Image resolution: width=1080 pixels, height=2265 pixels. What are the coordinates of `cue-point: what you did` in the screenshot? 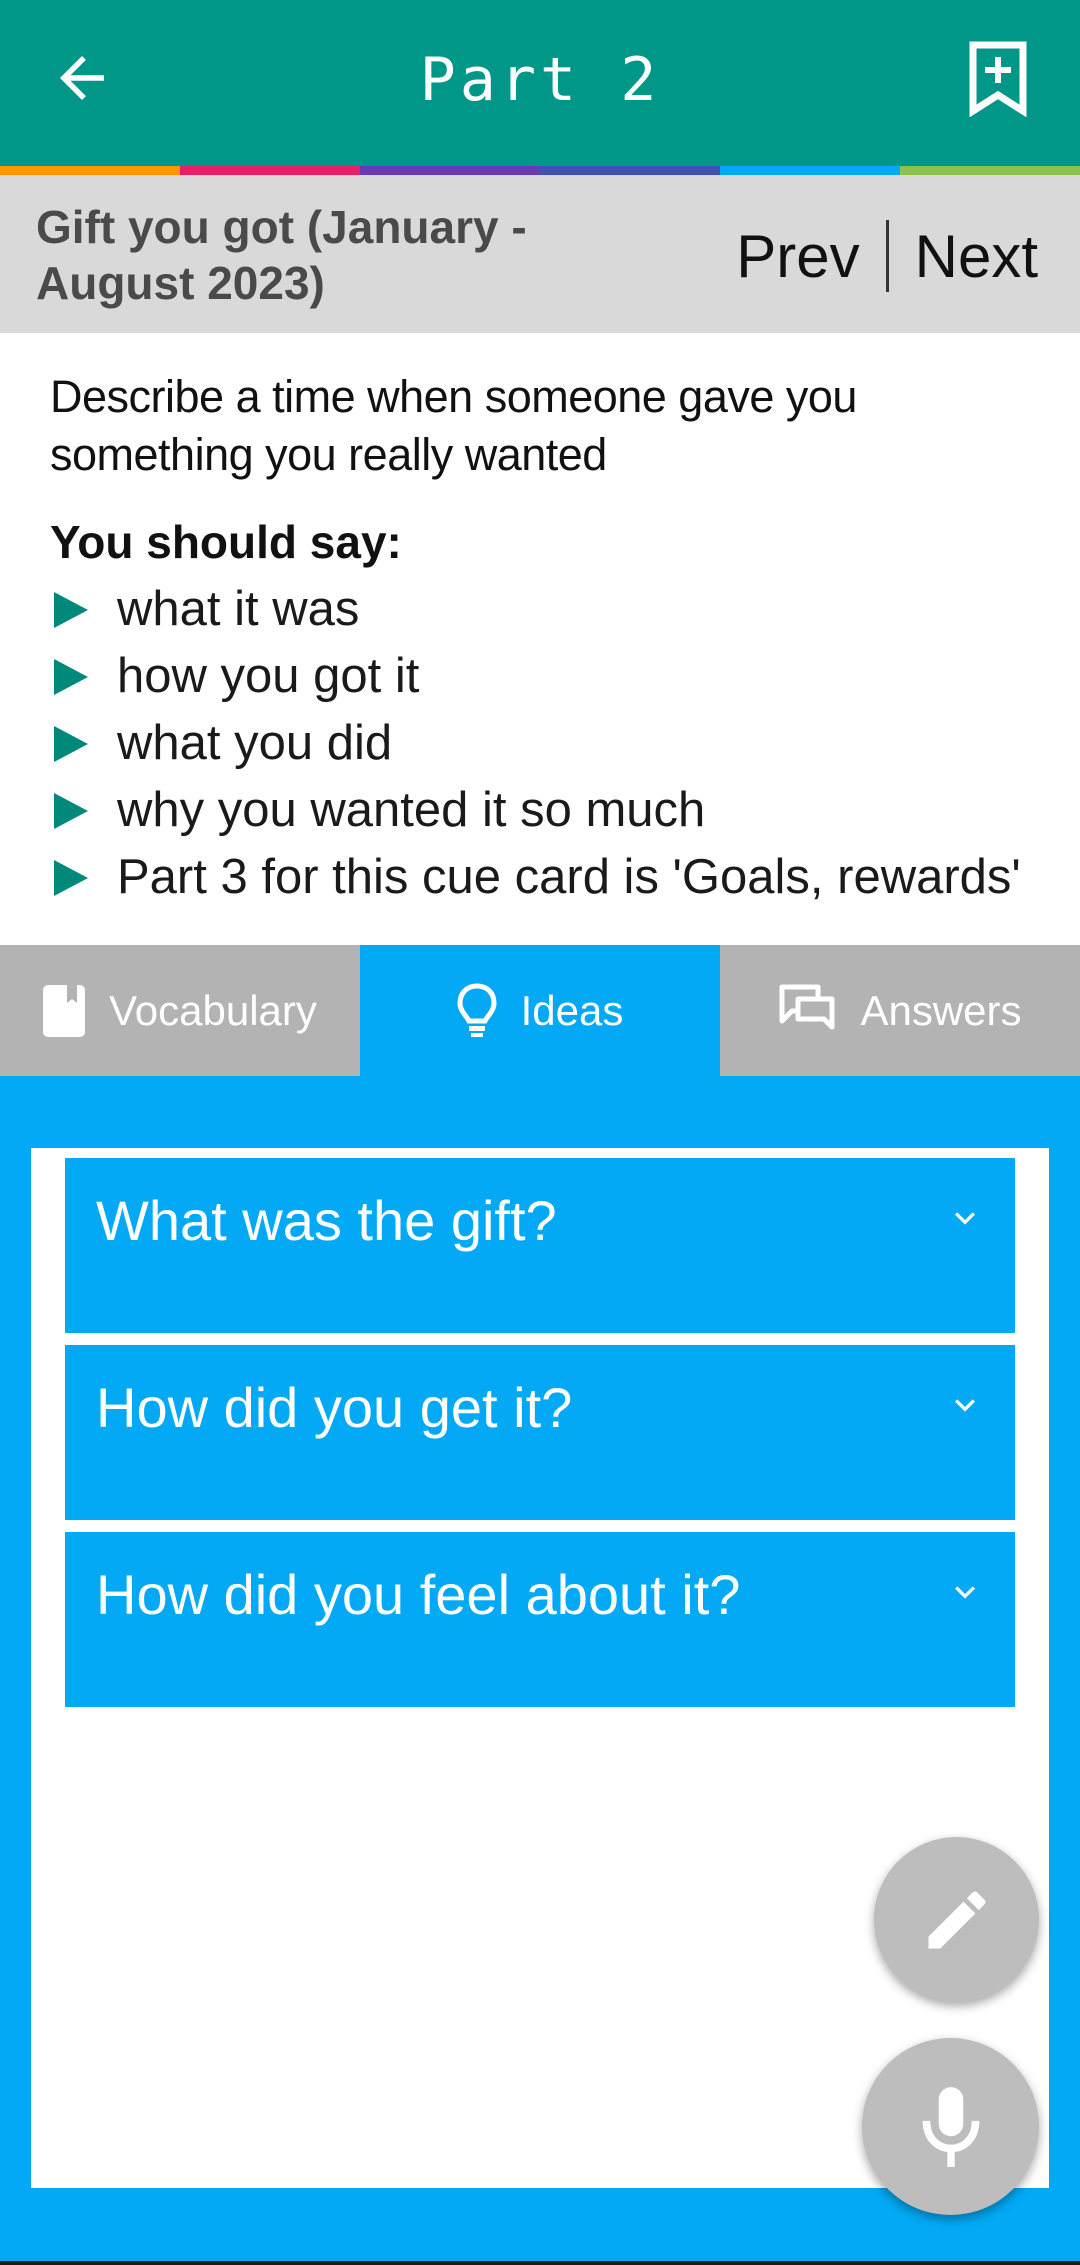 It's located at (550, 743).